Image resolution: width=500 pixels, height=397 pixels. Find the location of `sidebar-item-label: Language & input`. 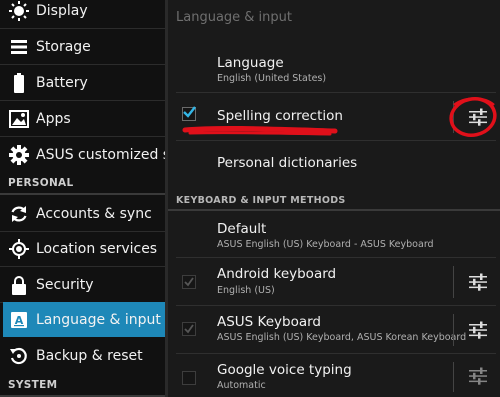

sidebar-item-label: Language & input is located at coordinates (98, 319).